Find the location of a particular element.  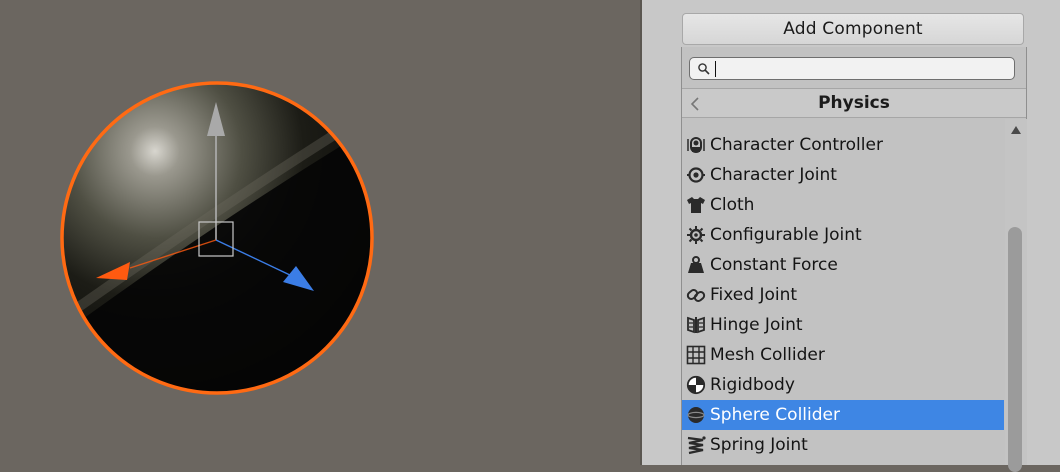

list-item-label: Spring Joint is located at coordinates (759, 445).